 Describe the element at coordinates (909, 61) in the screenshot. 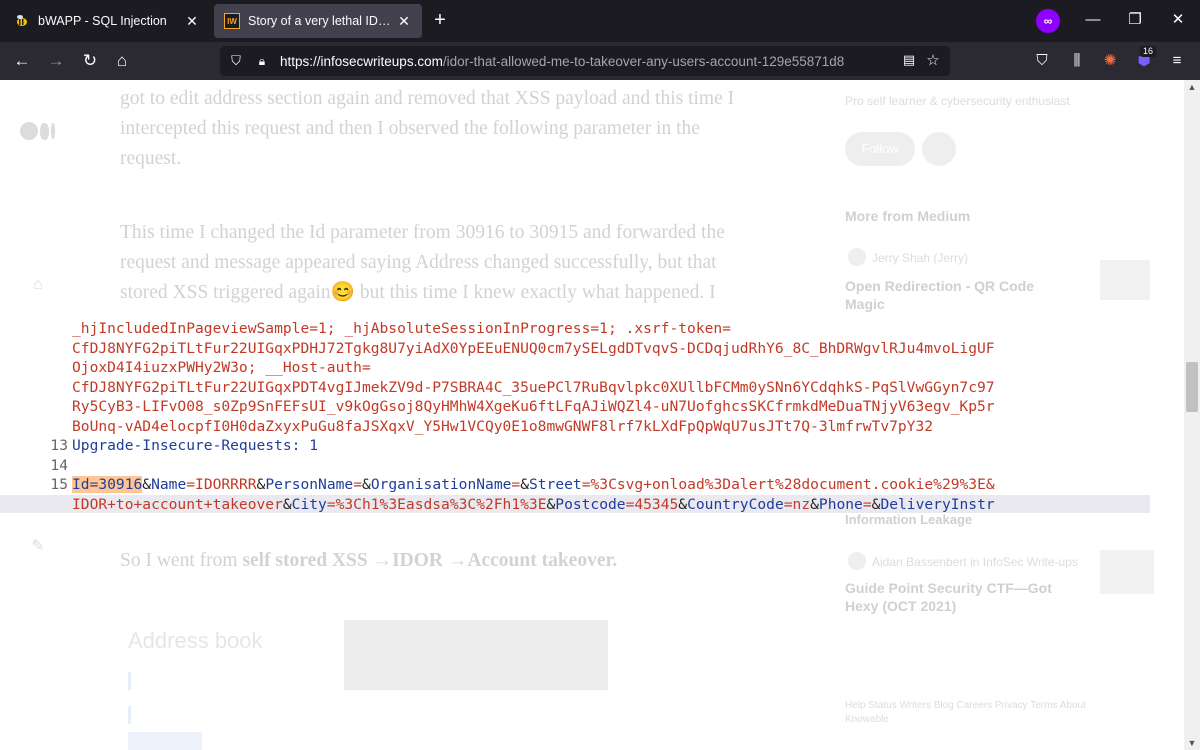

I see `reader-view-icon: ▤` at that location.